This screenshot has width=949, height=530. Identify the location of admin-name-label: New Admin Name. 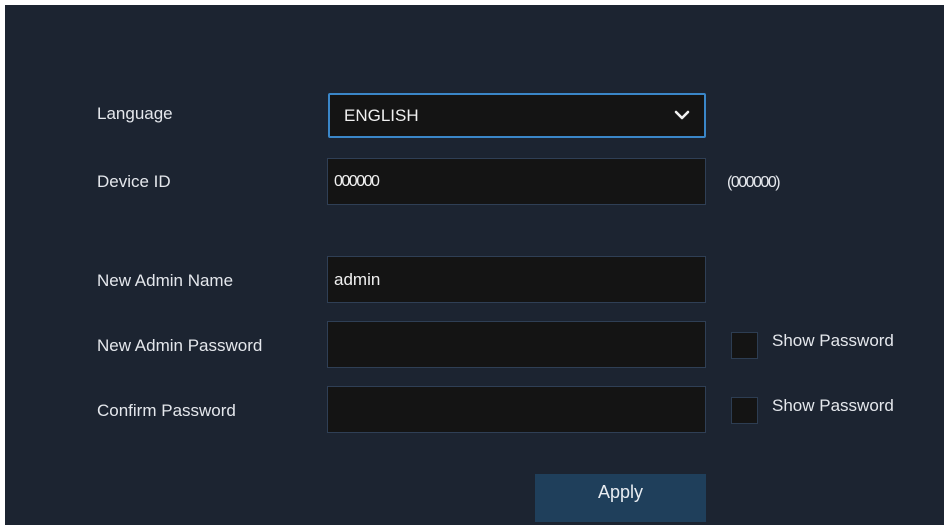
(165, 280).